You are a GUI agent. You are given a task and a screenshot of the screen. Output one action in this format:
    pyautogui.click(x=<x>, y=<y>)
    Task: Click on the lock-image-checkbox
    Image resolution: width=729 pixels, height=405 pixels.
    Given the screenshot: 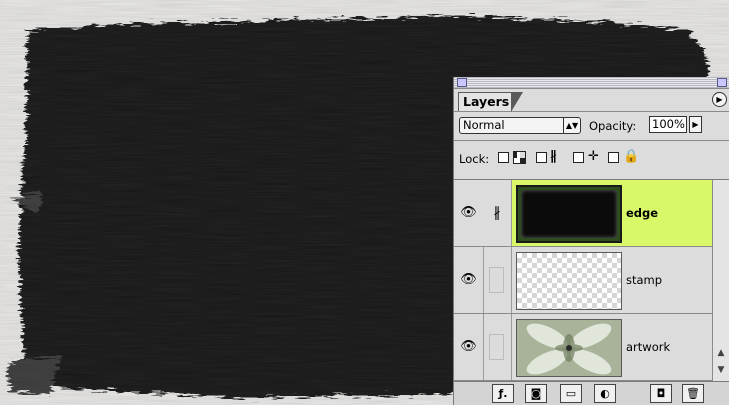 What is the action you would take?
    pyautogui.click(x=541, y=157)
    